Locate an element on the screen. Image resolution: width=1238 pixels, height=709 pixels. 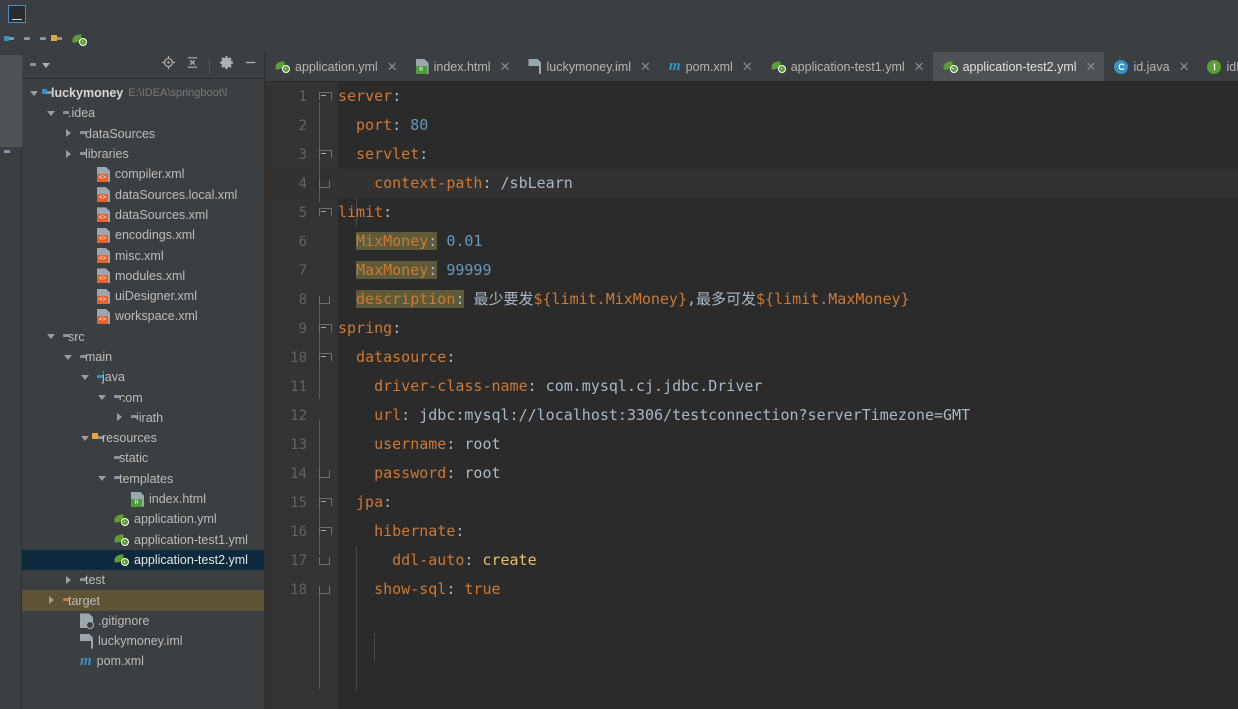
tree-item: test is located at coordinates (143, 580).